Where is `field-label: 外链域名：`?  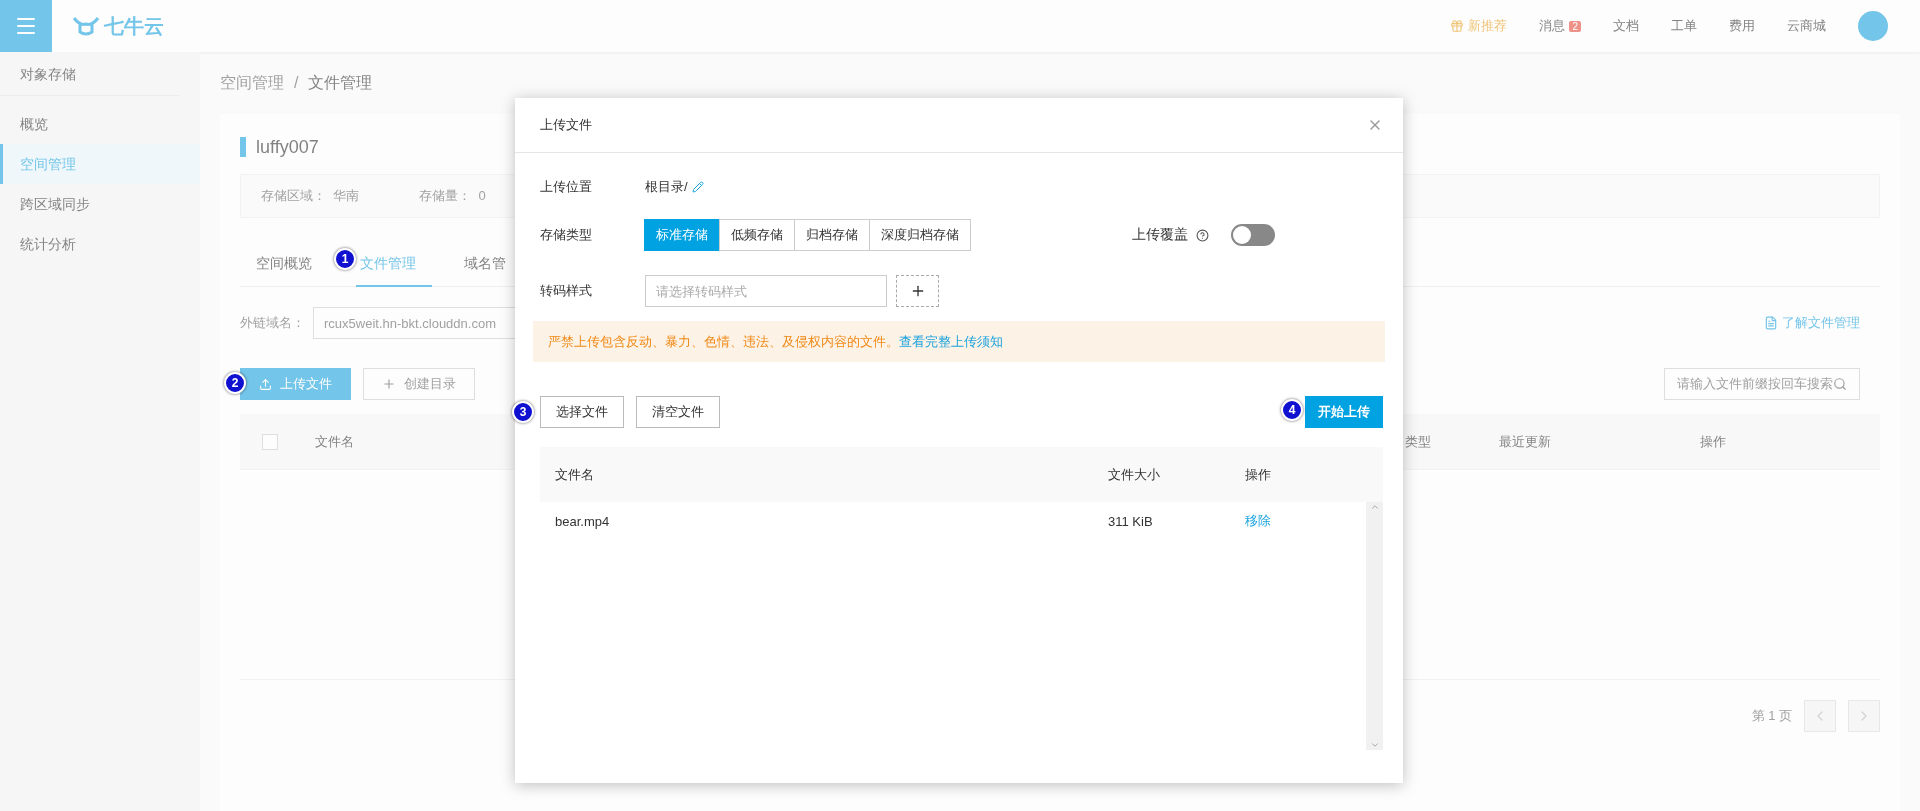 field-label: 外链域名： is located at coordinates (272, 323).